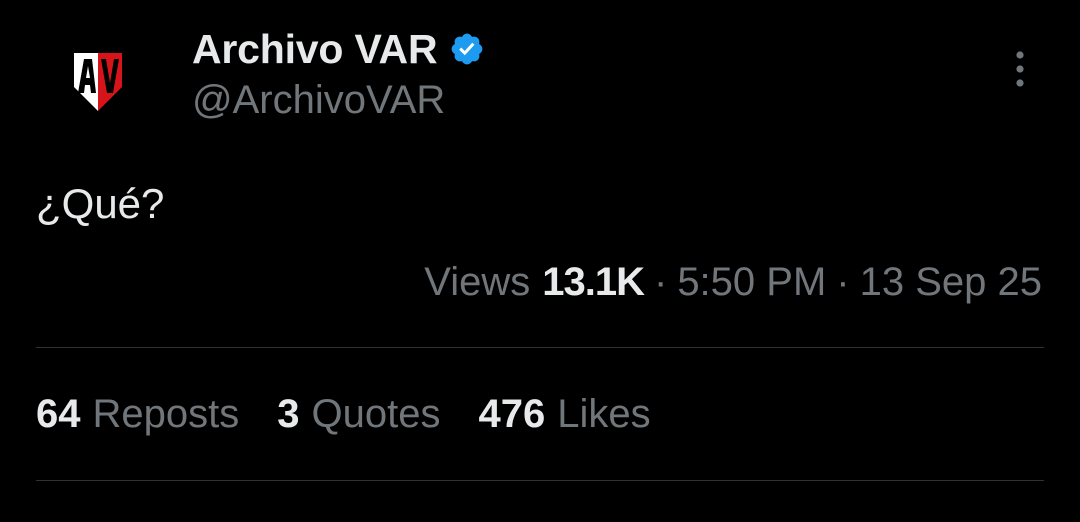 The width and height of the screenshot is (1080, 522). I want to click on quotes-stat: 3 Quotes, so click(358, 414).